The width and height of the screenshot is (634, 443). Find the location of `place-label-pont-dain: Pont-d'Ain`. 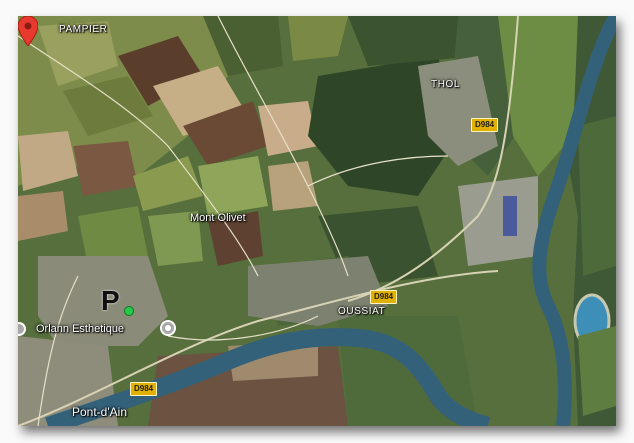

place-label-pont-dain: Pont-d'Ain is located at coordinates (99, 412).